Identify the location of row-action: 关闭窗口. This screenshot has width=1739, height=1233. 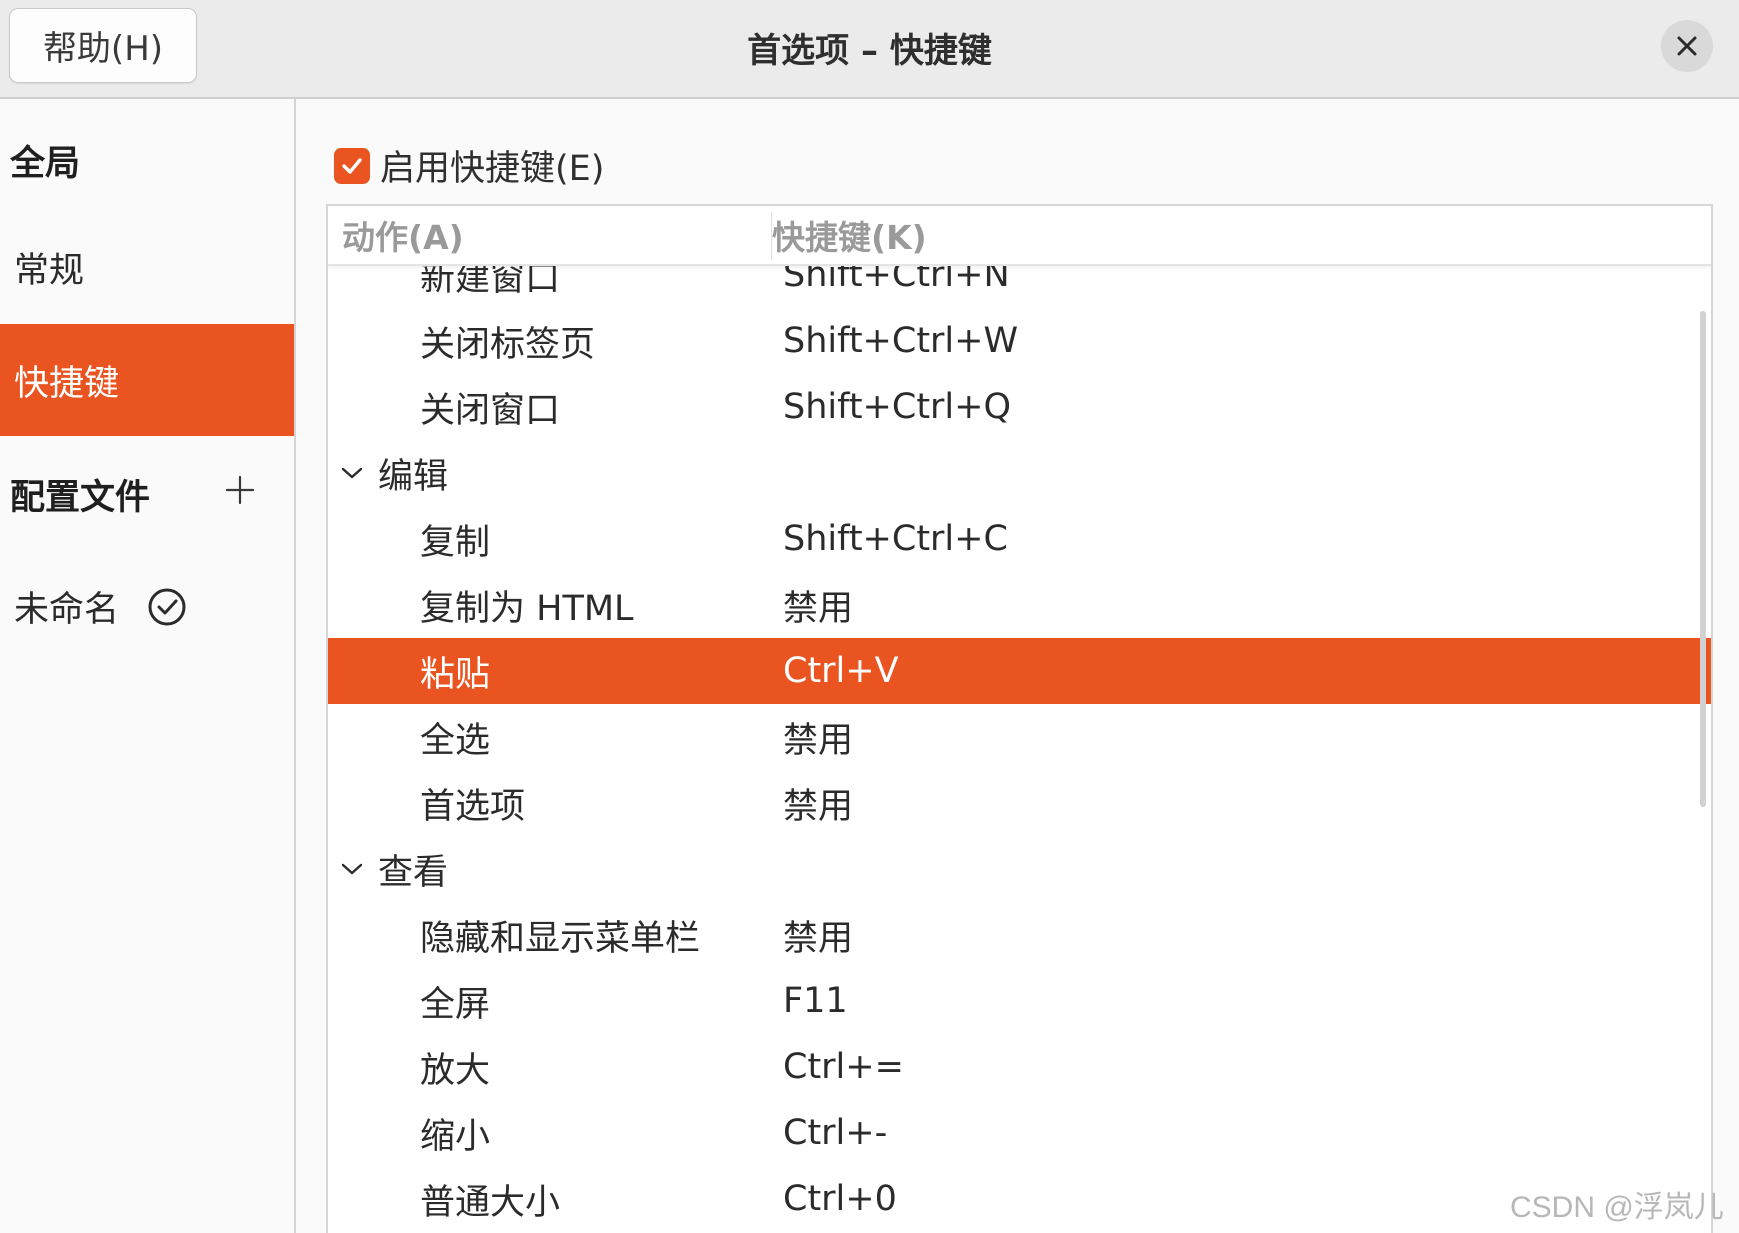
(490, 410).